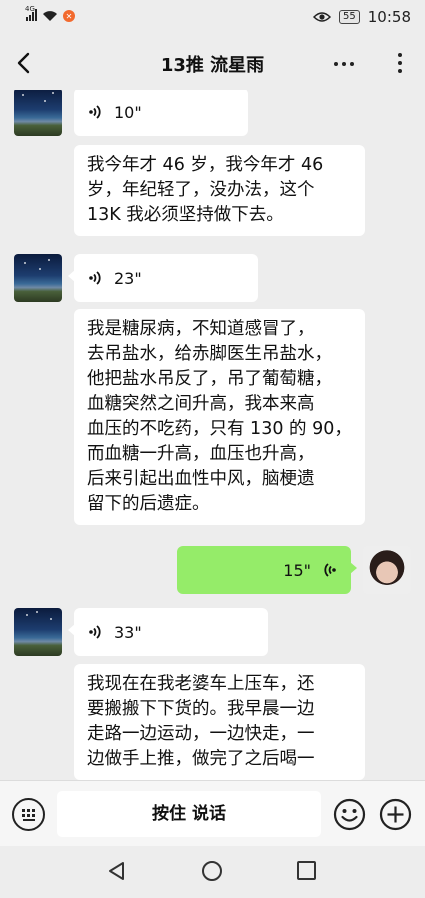 This screenshot has width=425, height=898. What do you see at coordinates (201, 709) in the screenshot?
I see `message-line: 要搬搬下下货的。我早晨一边` at bounding box center [201, 709].